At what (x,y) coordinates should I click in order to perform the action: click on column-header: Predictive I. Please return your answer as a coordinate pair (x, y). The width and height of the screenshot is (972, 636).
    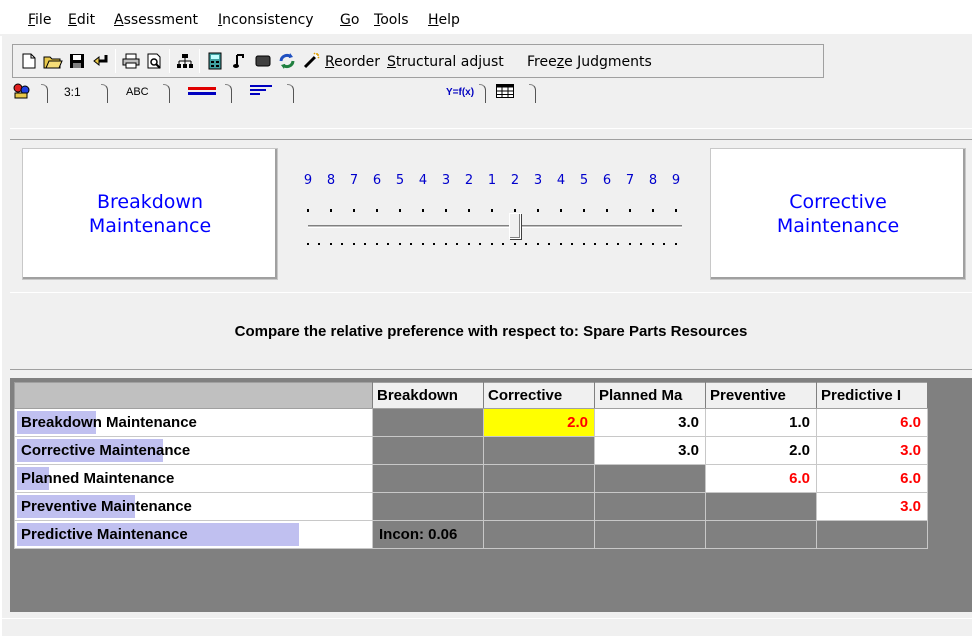
    Looking at the image, I should click on (872, 395).